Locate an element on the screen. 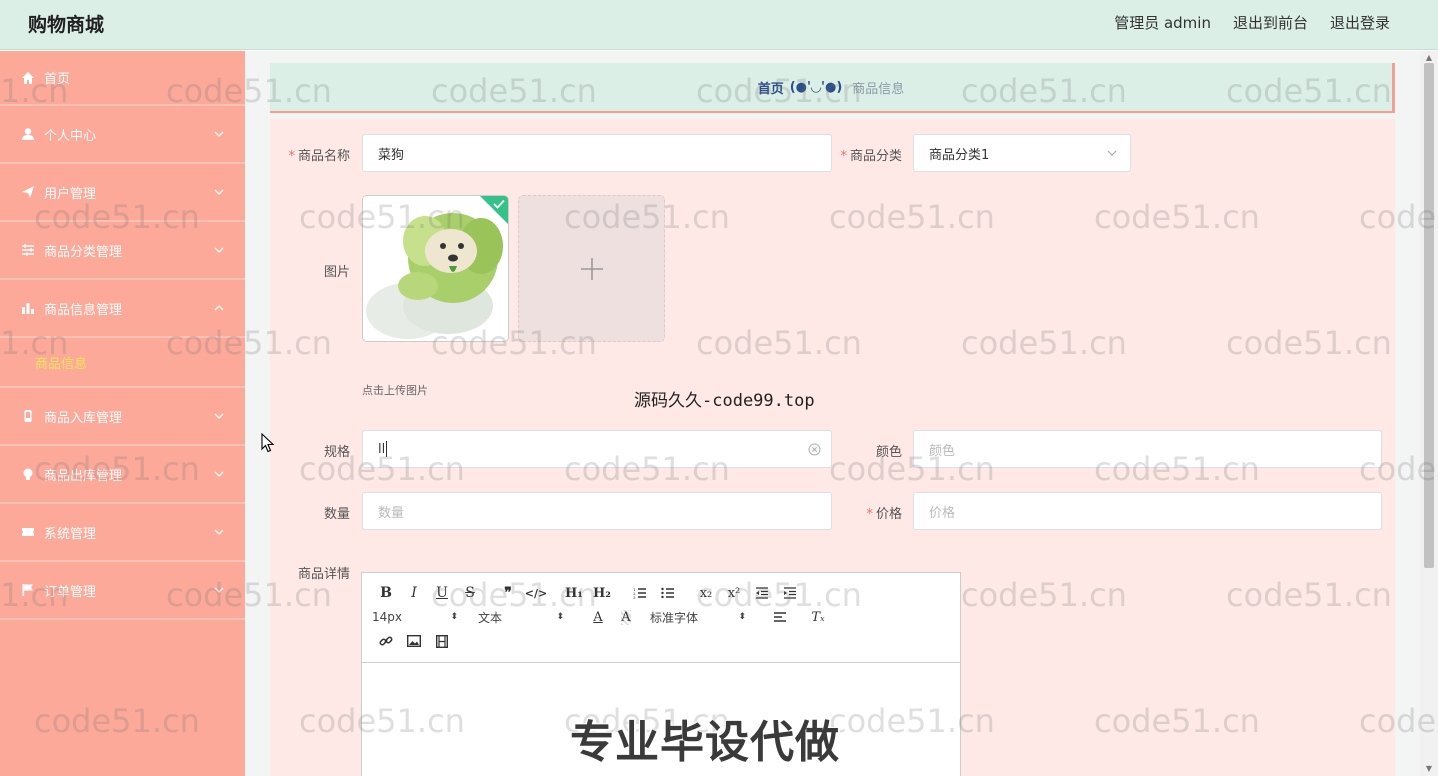 The width and height of the screenshot is (1438, 776). exit-to-front-link: 退出到前台 is located at coordinates (1270, 22).